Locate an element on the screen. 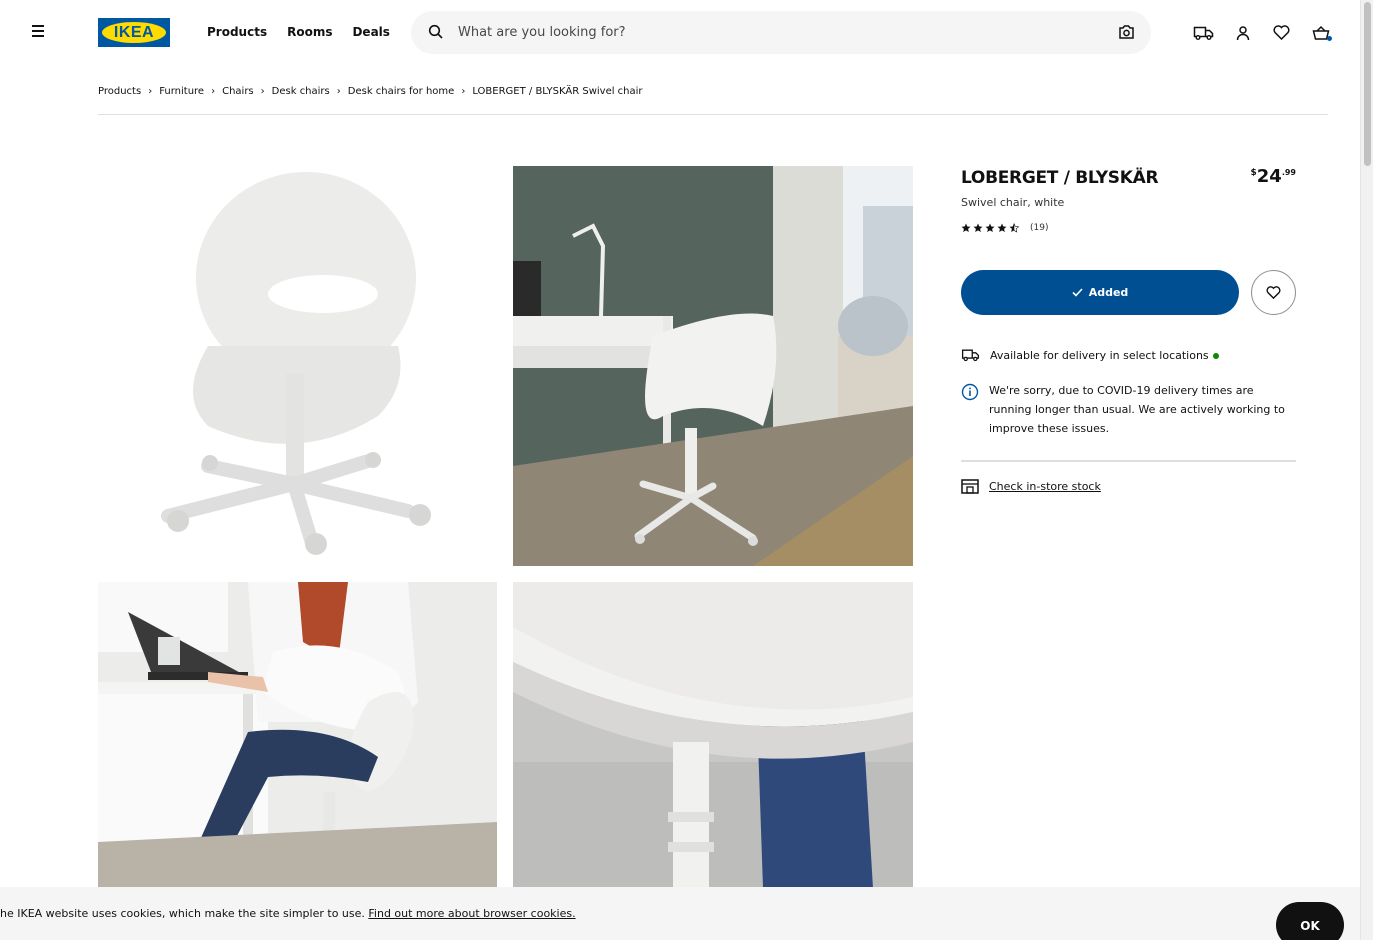 This screenshot has width=1373, height=940. cookie-ok-button: OK is located at coordinates (1310, 921).